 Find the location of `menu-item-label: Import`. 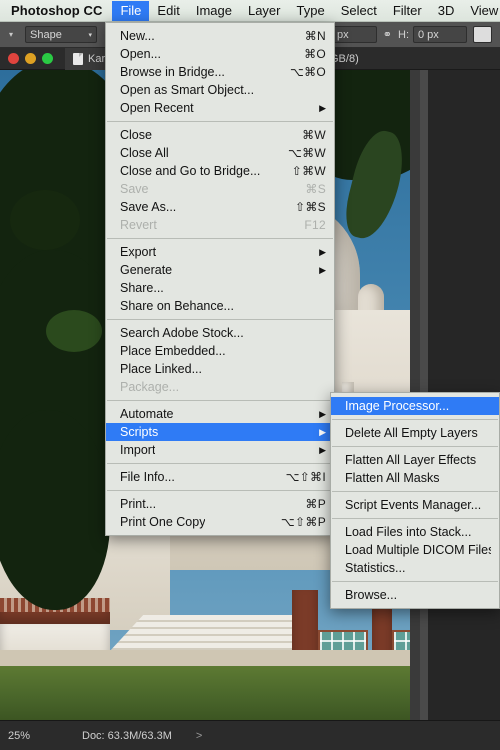

menu-item-label: Import is located at coordinates (138, 450).